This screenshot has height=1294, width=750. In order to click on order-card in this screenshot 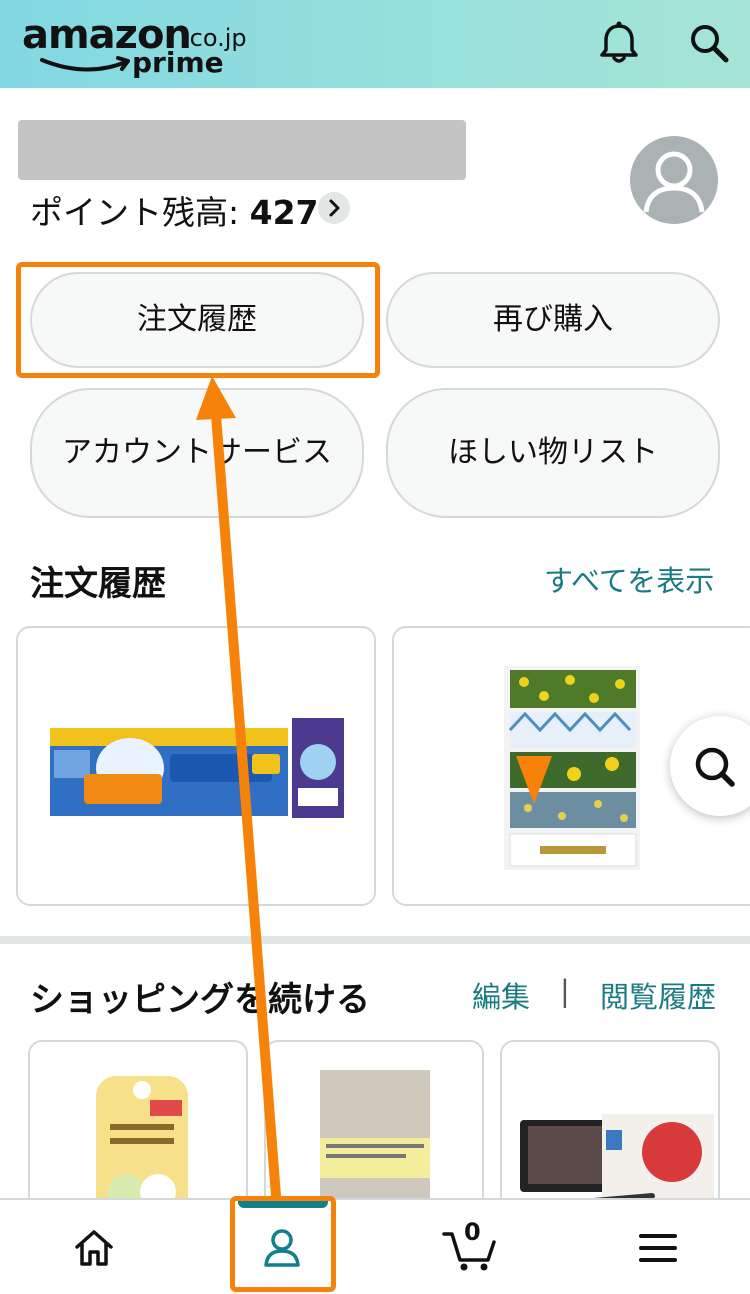, I will do `click(196, 766)`.